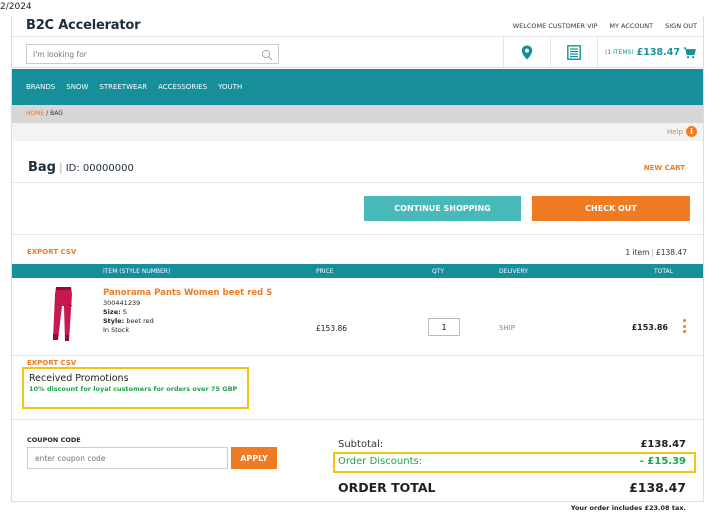 Image resolution: width=715 pixels, height=519 pixels. I want to click on discount-value: - £15.39, so click(662, 461).